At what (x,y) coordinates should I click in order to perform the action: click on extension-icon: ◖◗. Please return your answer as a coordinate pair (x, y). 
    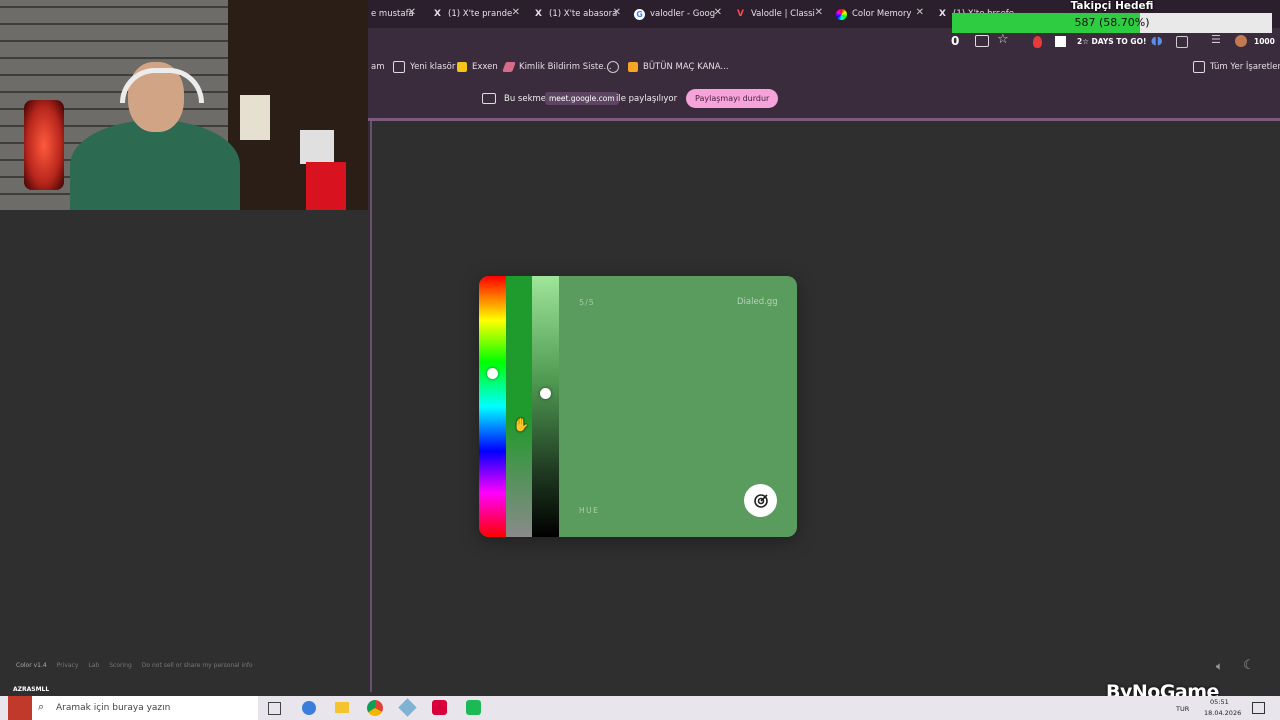
    Looking at the image, I should click on (1157, 40).